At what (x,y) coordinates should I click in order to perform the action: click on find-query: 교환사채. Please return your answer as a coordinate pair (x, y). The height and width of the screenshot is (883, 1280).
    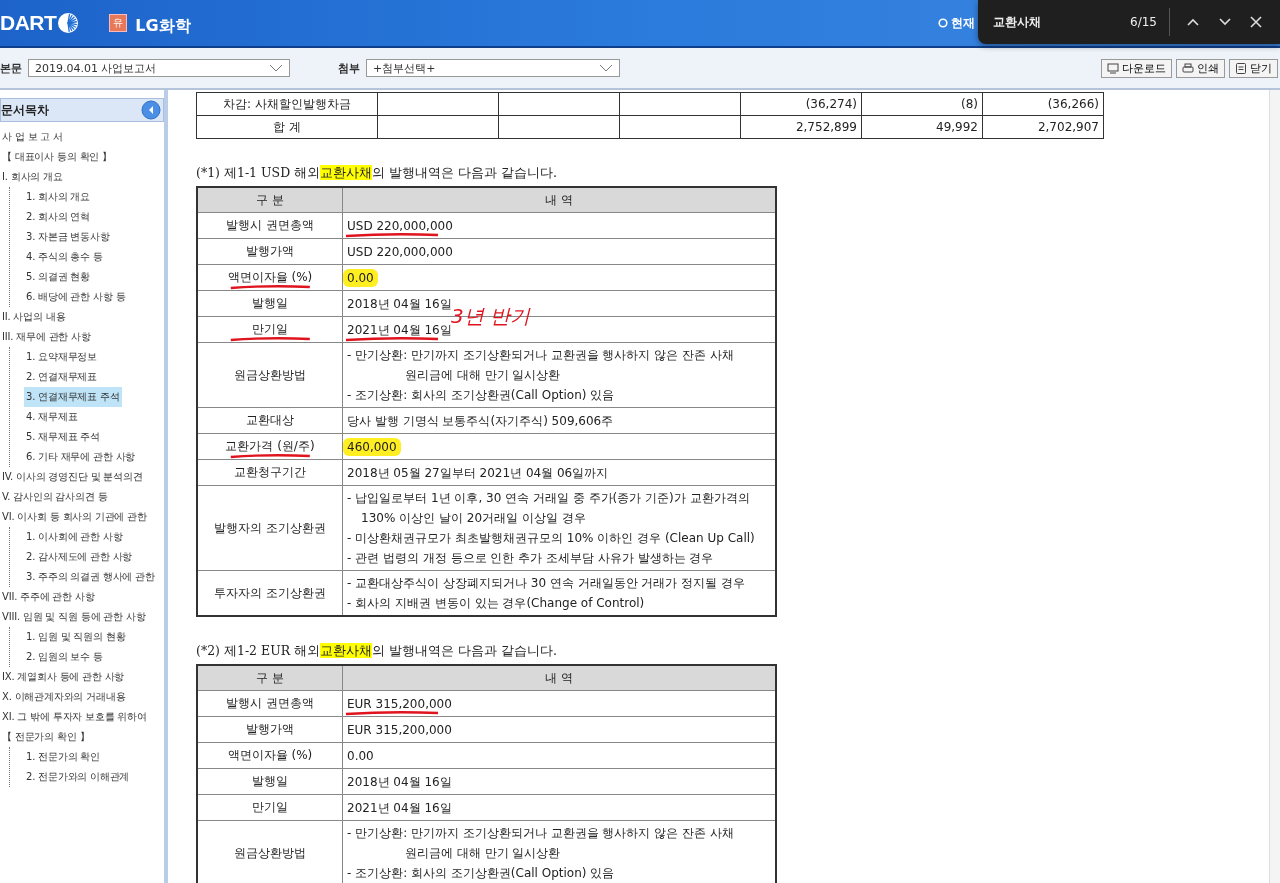
    Looking at the image, I should click on (1017, 22).